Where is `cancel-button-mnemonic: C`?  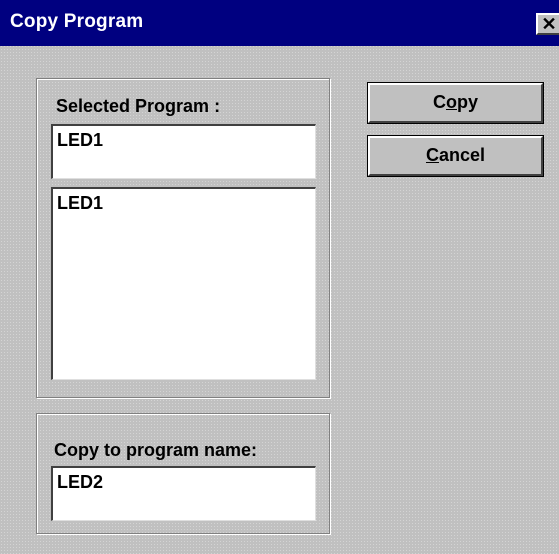 cancel-button-mnemonic: C is located at coordinates (432, 155).